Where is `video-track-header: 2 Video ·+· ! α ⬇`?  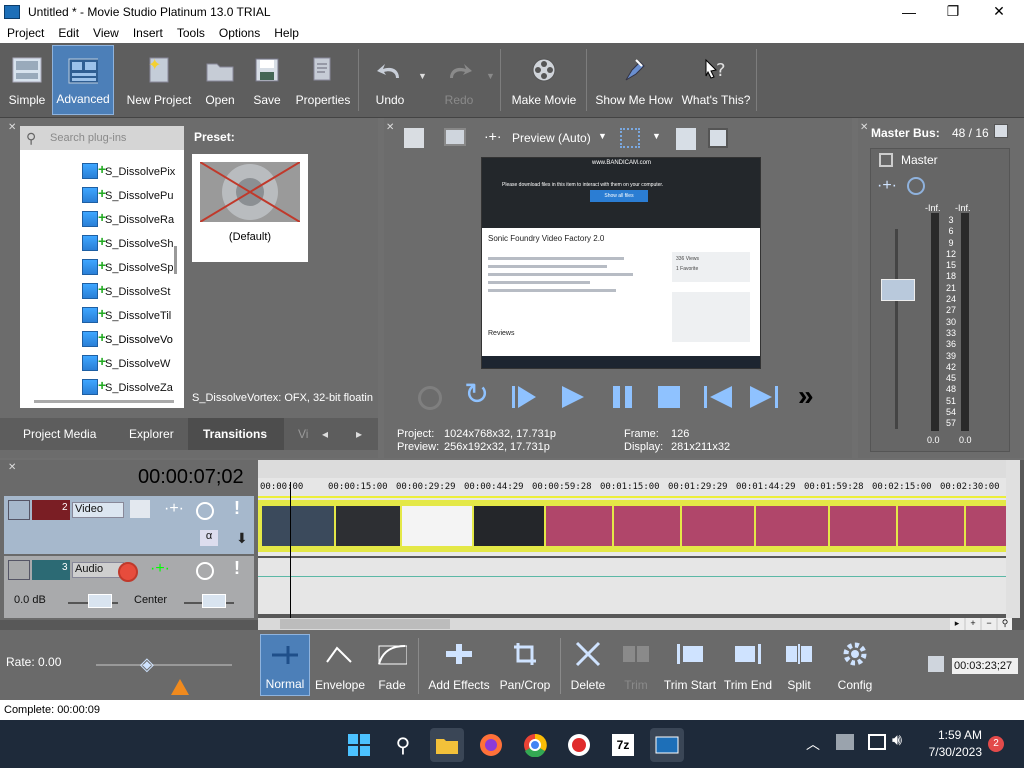
video-track-header: 2 Video ·+· ! α ⬇ is located at coordinates (129, 525).